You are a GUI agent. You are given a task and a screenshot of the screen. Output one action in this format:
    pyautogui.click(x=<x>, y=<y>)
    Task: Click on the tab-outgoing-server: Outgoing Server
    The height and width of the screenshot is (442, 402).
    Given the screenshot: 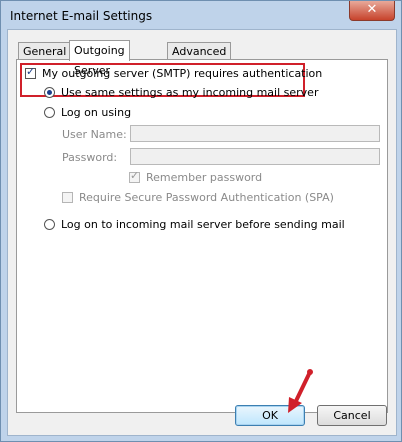 What is the action you would take?
    pyautogui.click(x=99, y=58)
    